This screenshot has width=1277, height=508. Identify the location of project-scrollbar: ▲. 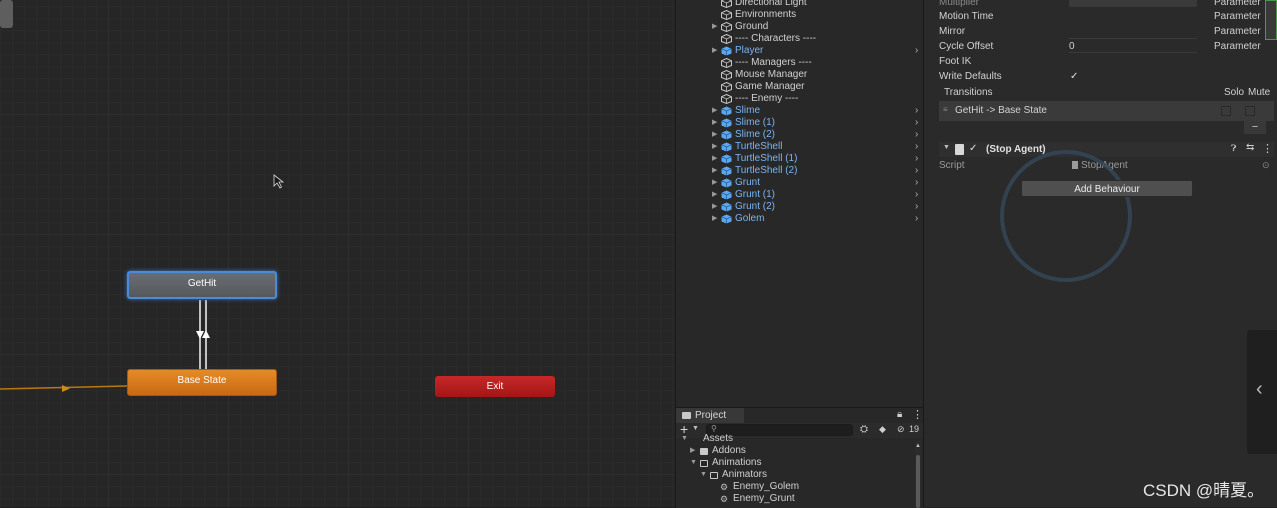
(918, 474).